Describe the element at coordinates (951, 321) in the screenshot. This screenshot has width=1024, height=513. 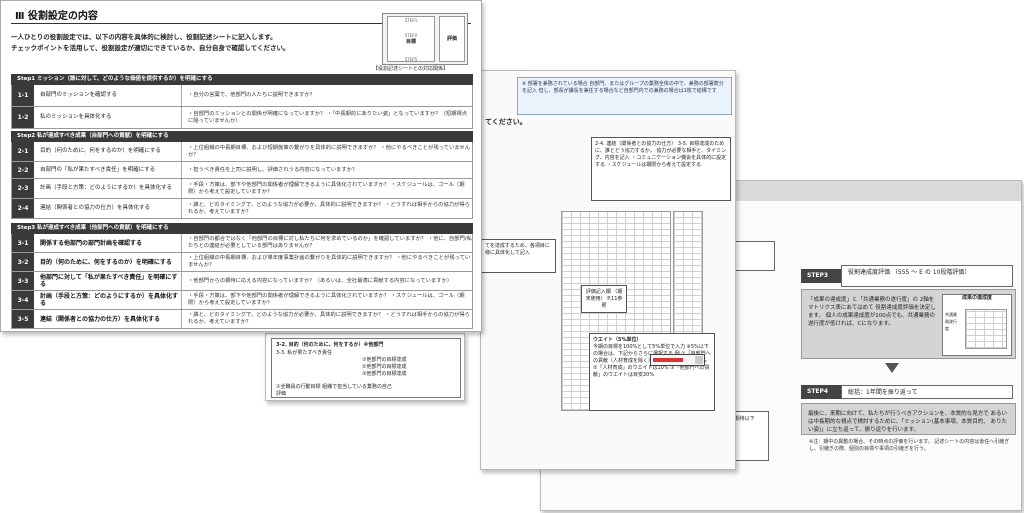
I see `matrix-axis-label: 共通業務遂行度` at that location.